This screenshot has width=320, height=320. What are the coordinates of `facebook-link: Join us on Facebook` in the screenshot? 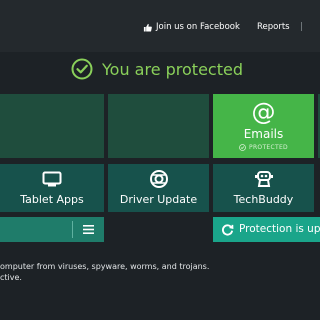 It's located at (191, 27).